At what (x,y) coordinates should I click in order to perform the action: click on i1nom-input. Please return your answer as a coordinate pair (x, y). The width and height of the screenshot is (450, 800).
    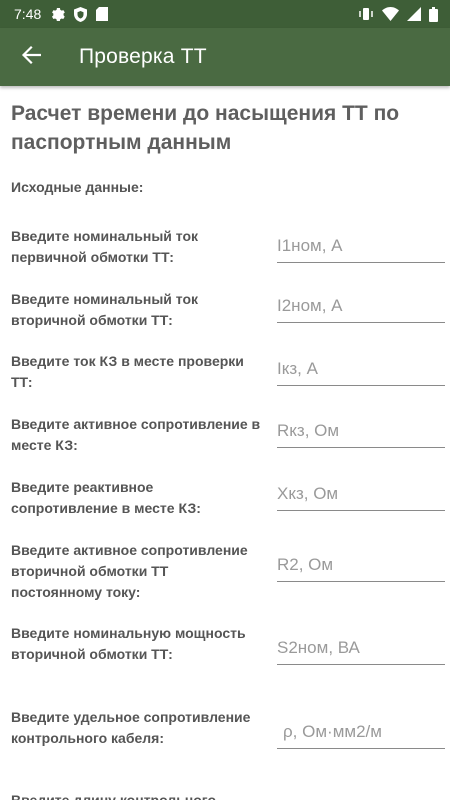
    Looking at the image, I should click on (361, 246).